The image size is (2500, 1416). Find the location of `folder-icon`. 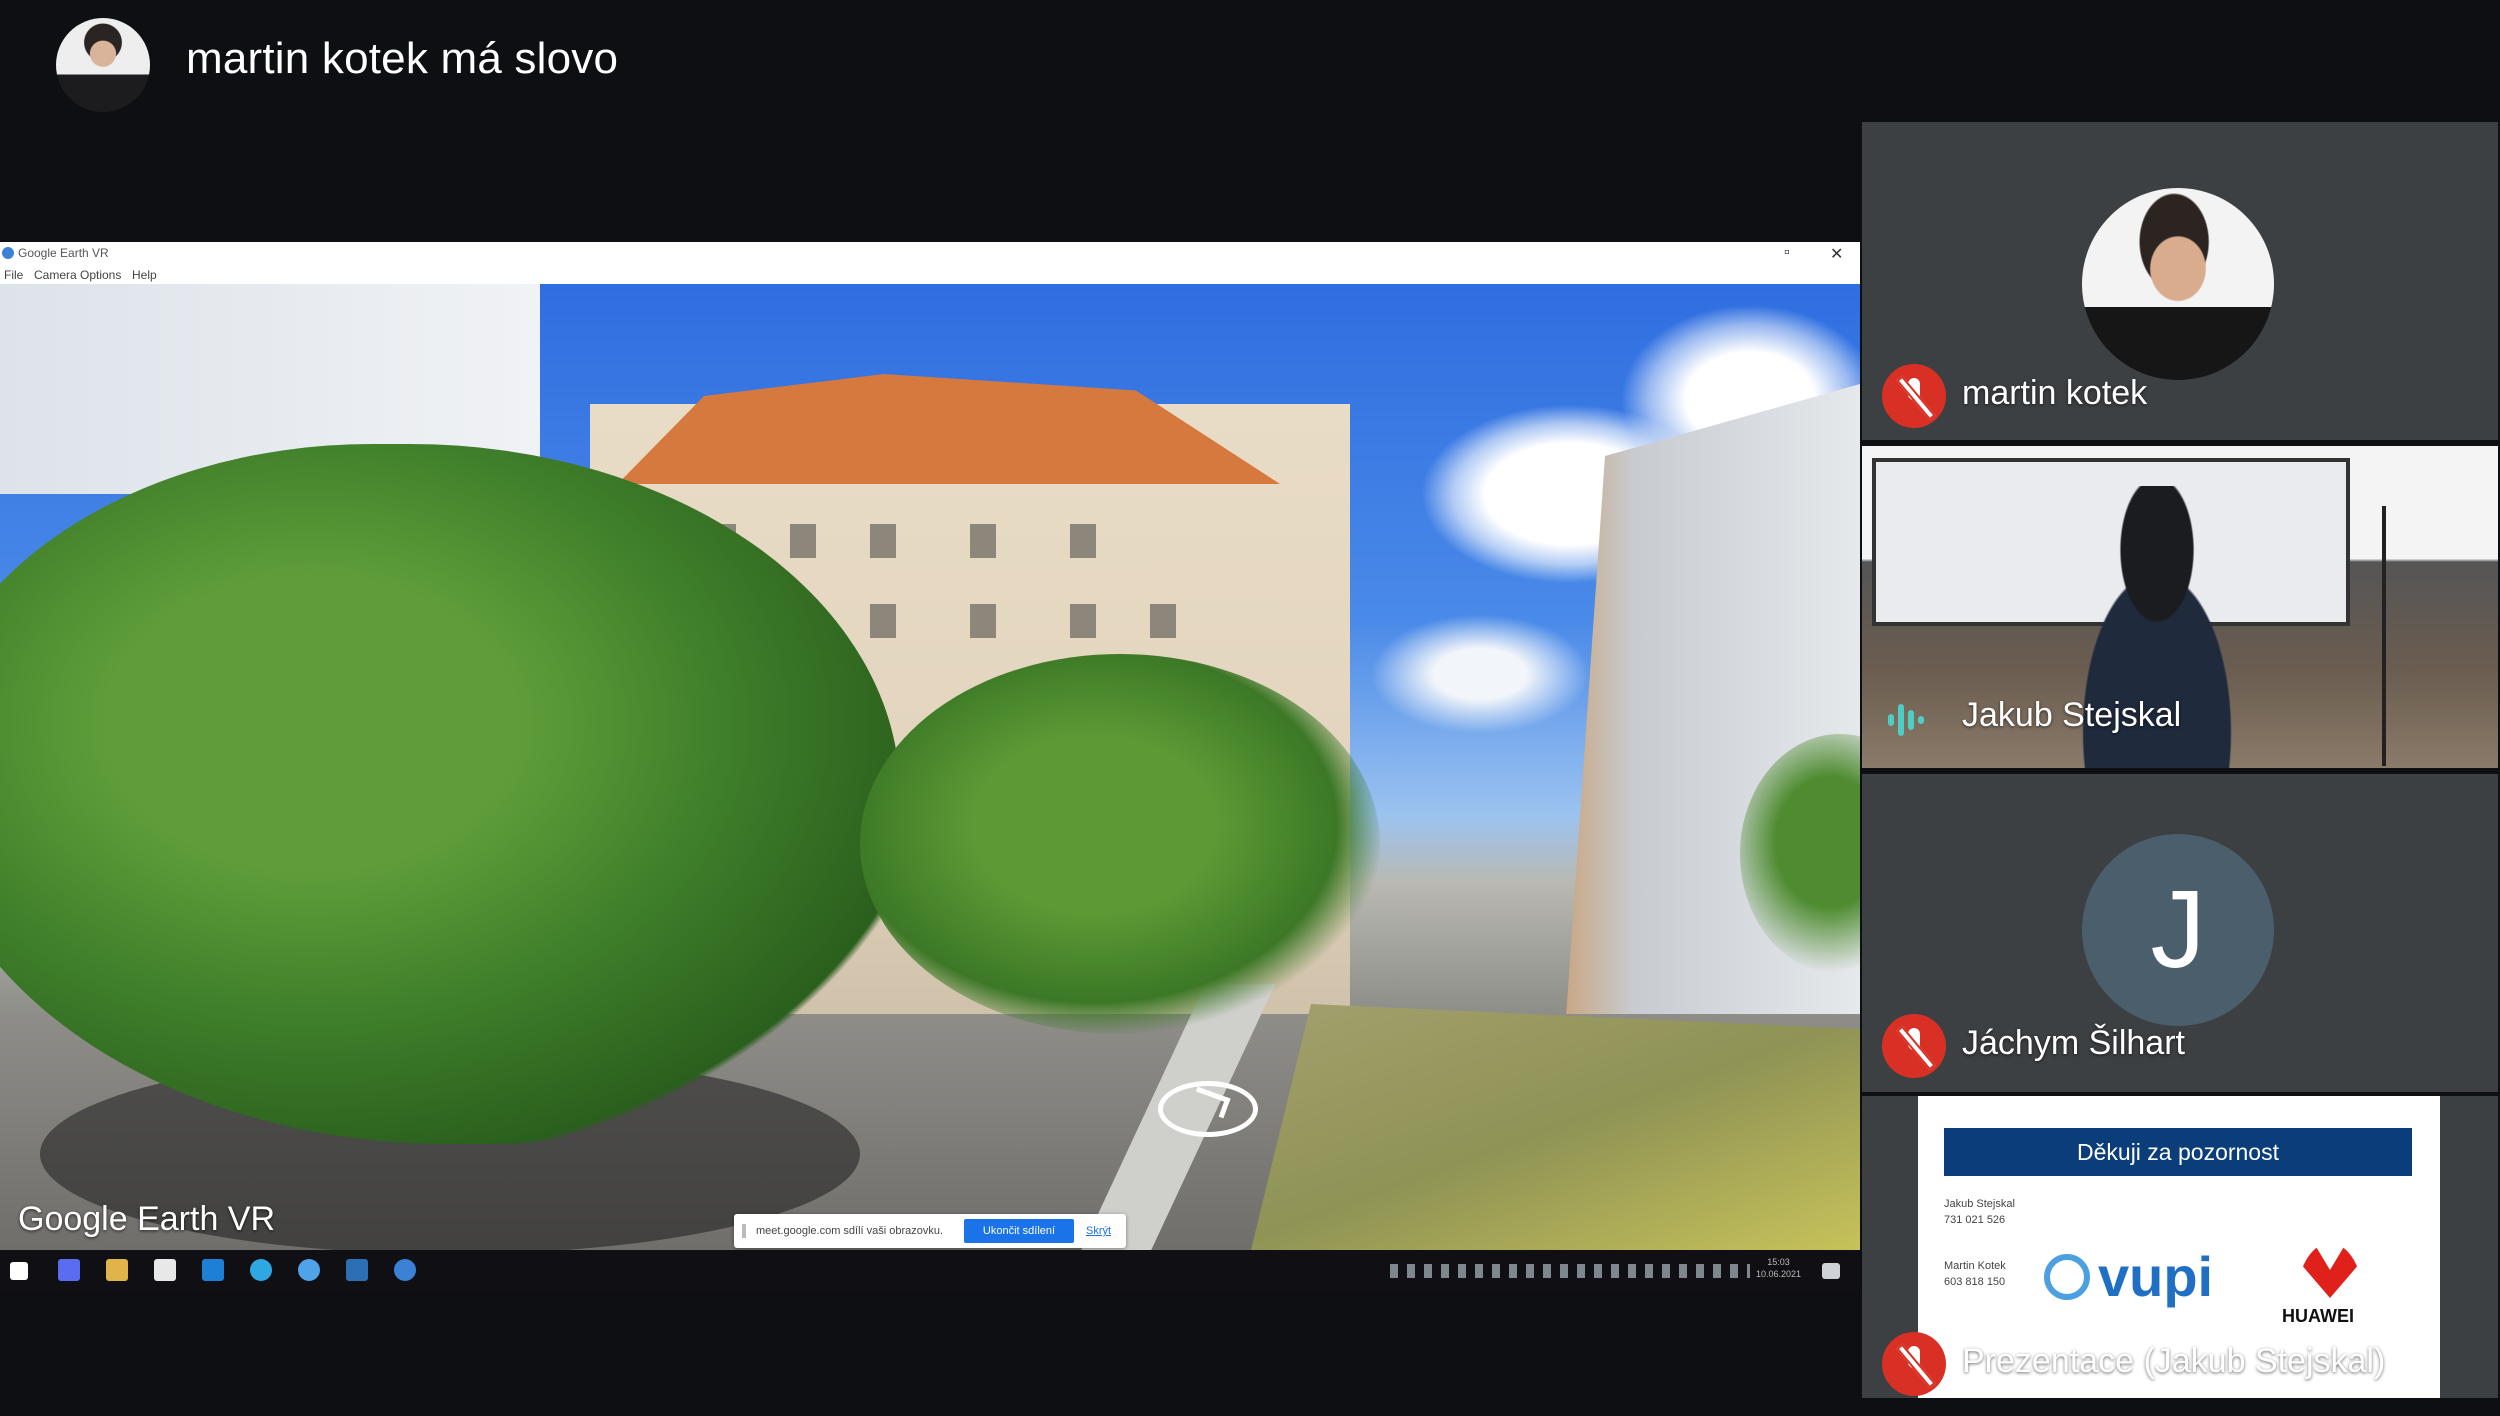

folder-icon is located at coordinates (117, 1270).